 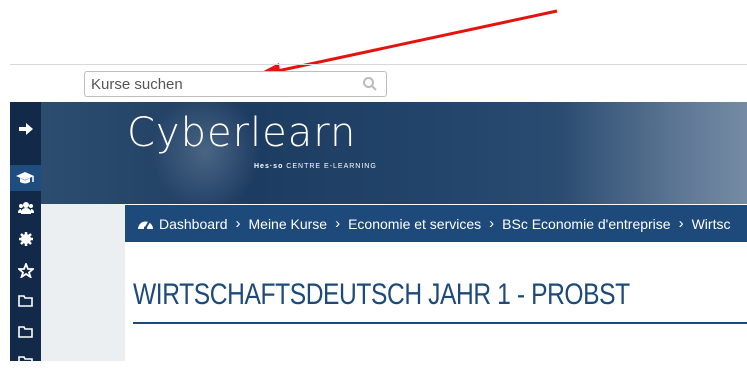 I want to click on graduation-cap-icon, so click(x=24, y=178).